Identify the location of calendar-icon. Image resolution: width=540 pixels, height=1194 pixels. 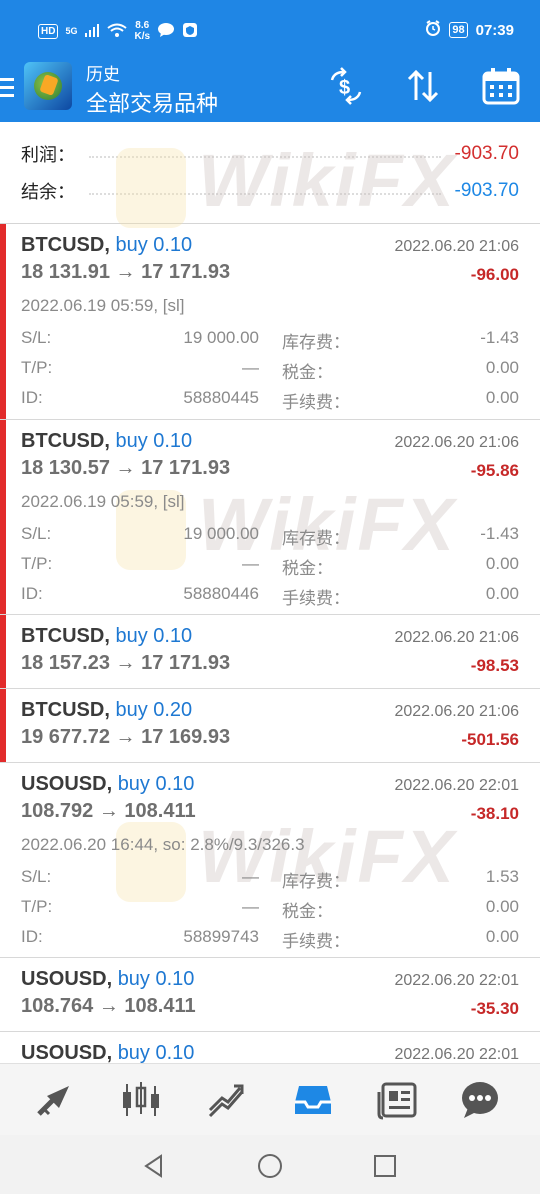
(501, 86).